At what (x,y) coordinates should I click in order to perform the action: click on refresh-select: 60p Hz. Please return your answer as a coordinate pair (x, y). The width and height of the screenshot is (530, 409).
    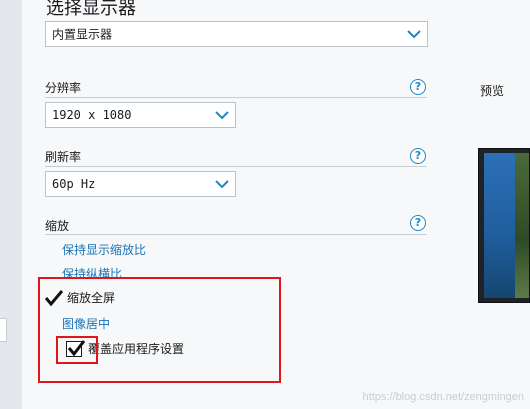
    Looking at the image, I should click on (140, 184).